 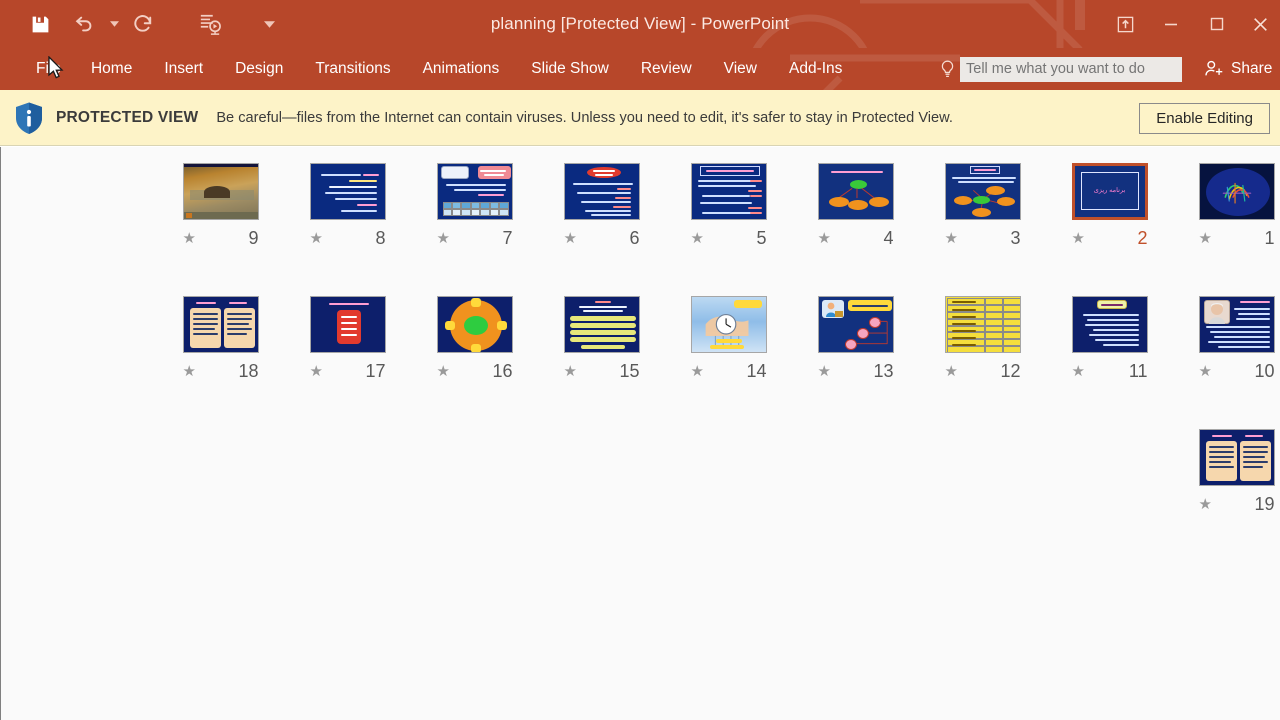 I want to click on slide-meta: ★ 5, so click(x=729, y=238).